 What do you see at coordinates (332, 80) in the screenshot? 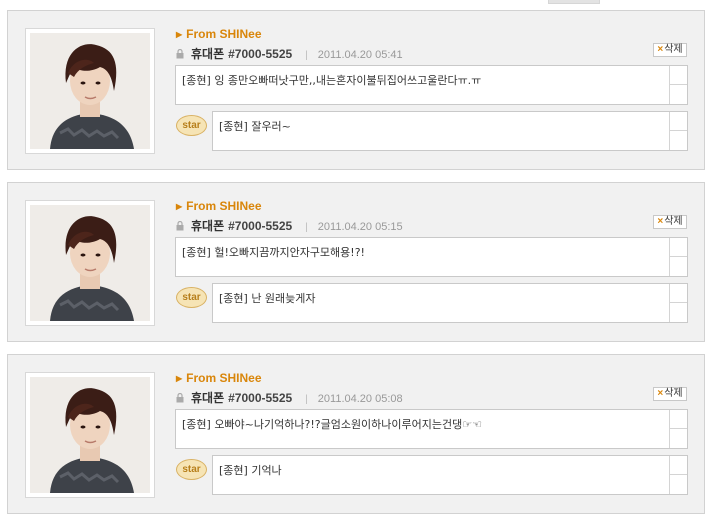
I see `message-text: [종현] 잉 종만오빠떠낫구만,,내는혼자이불뒤집어쓰고울란다ㅠ.ㅠ` at bounding box center [332, 80].